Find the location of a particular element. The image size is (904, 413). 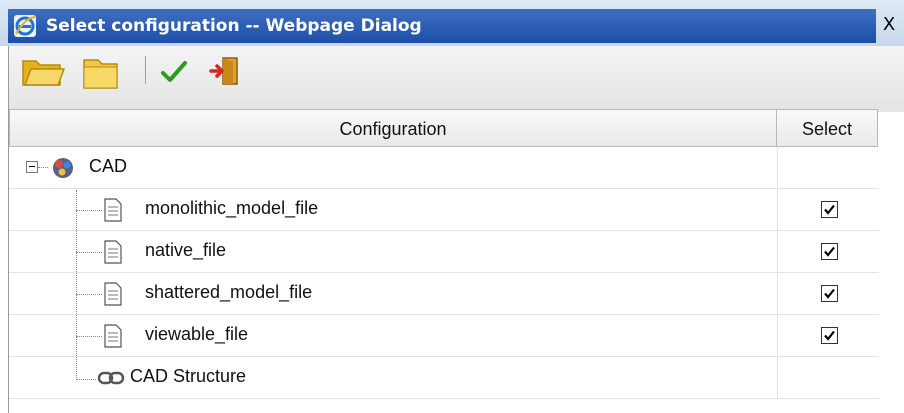

tree-node-label: viewable_file is located at coordinates (197, 334).